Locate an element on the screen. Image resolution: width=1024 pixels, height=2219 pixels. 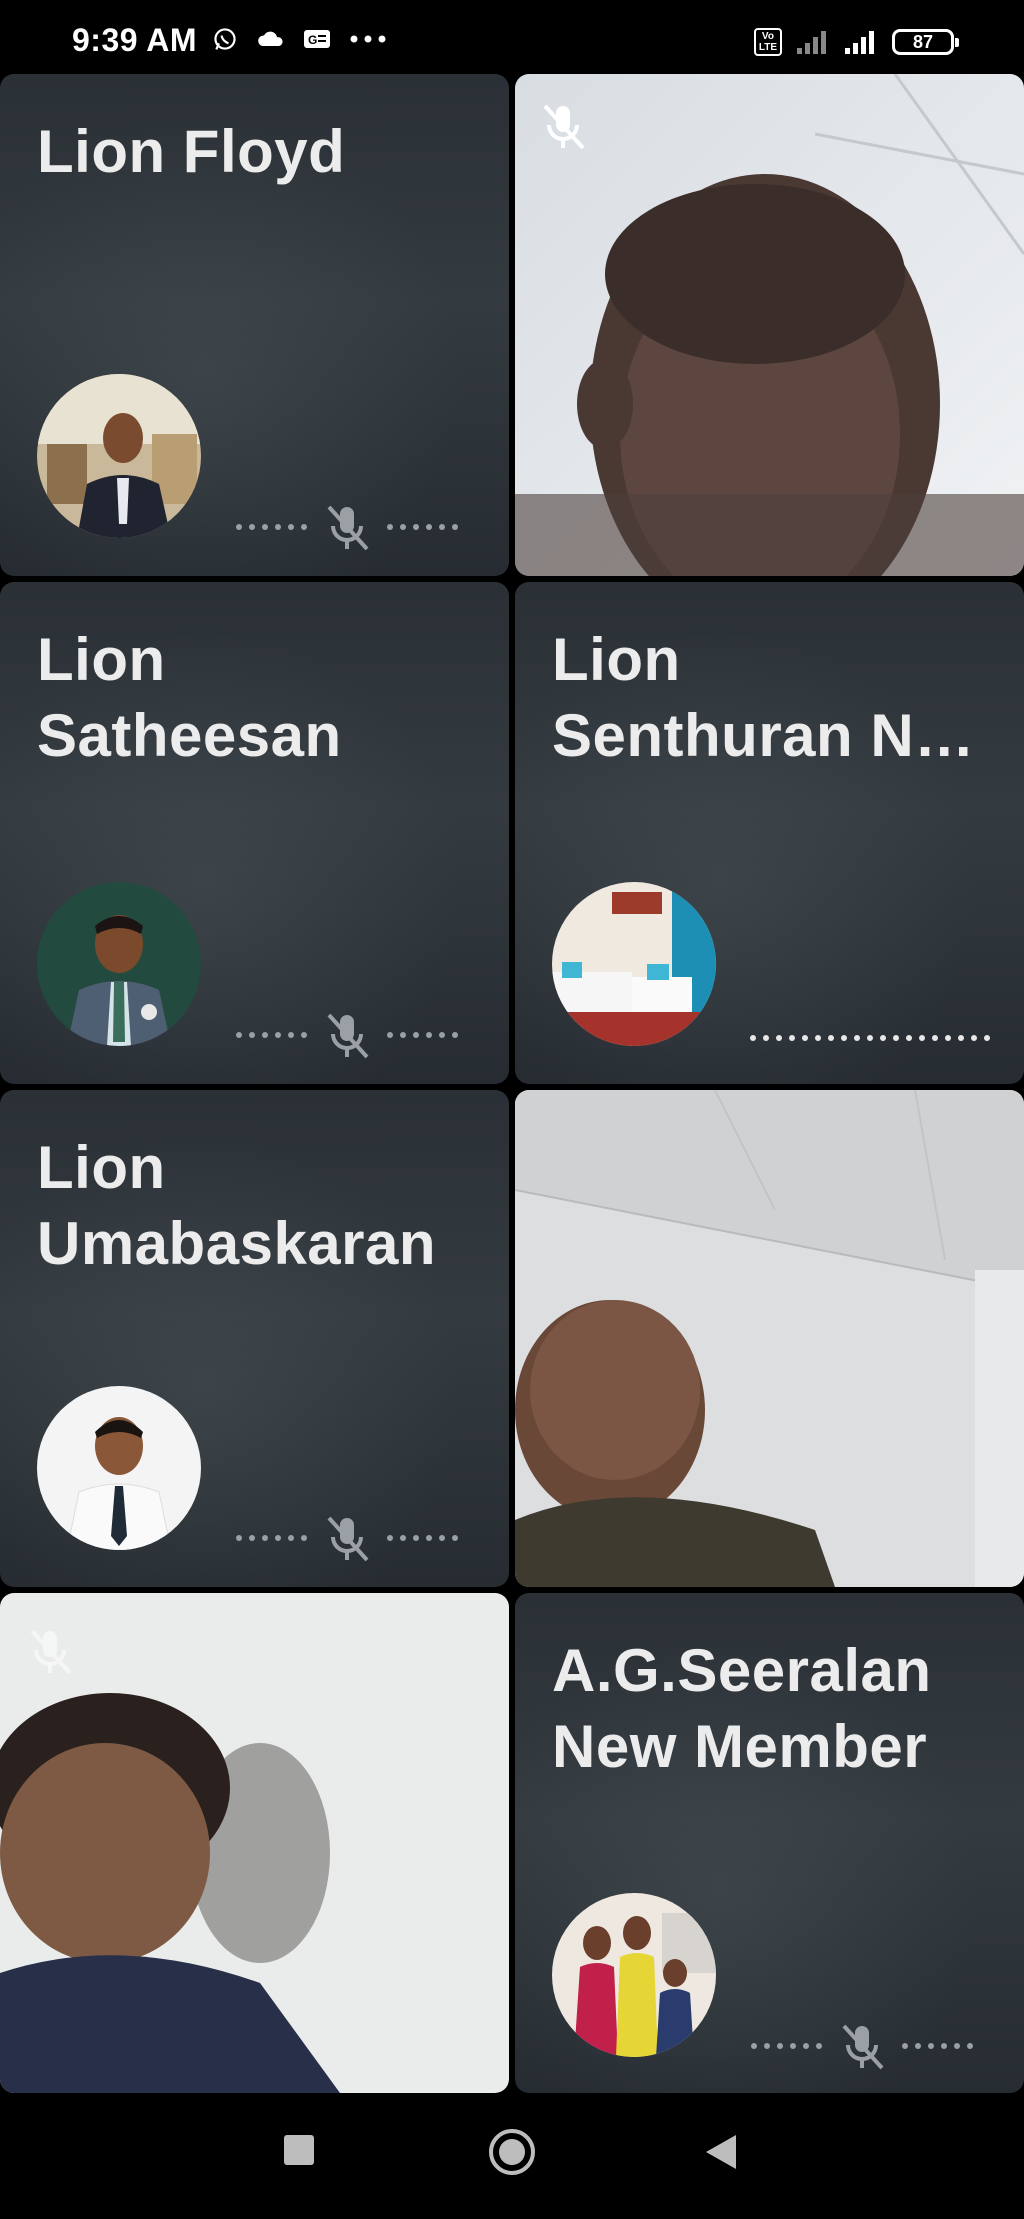
participant-name: Lion Umabaskaran is located at coordinates (237, 1205).